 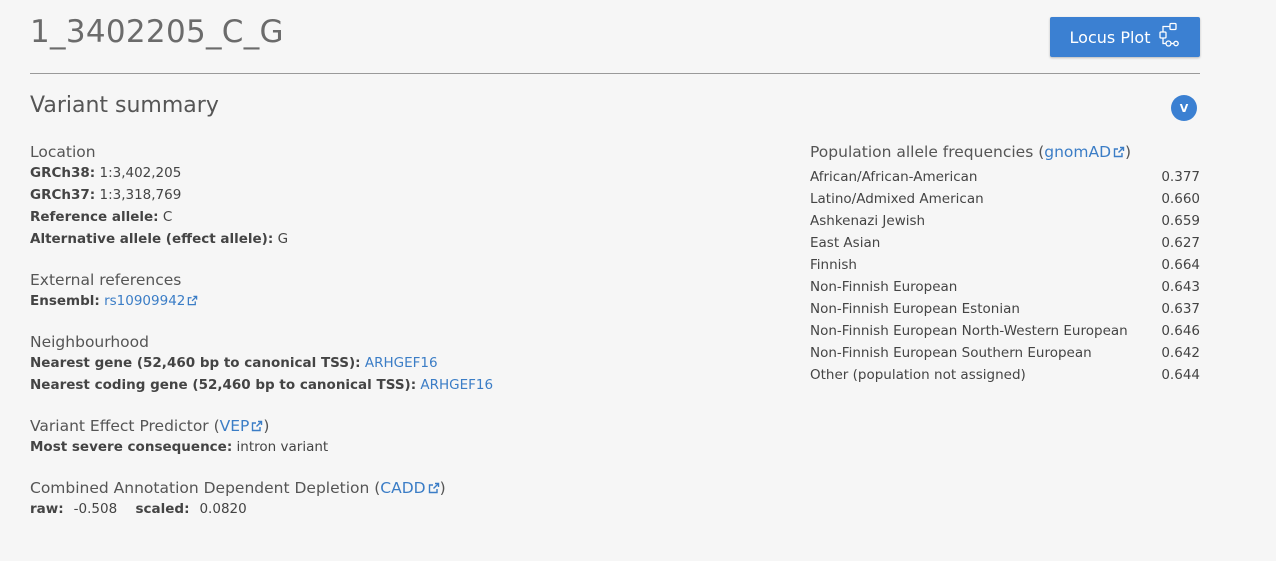 What do you see at coordinates (1169, 37) in the screenshot?
I see `locus-plot-icon` at bounding box center [1169, 37].